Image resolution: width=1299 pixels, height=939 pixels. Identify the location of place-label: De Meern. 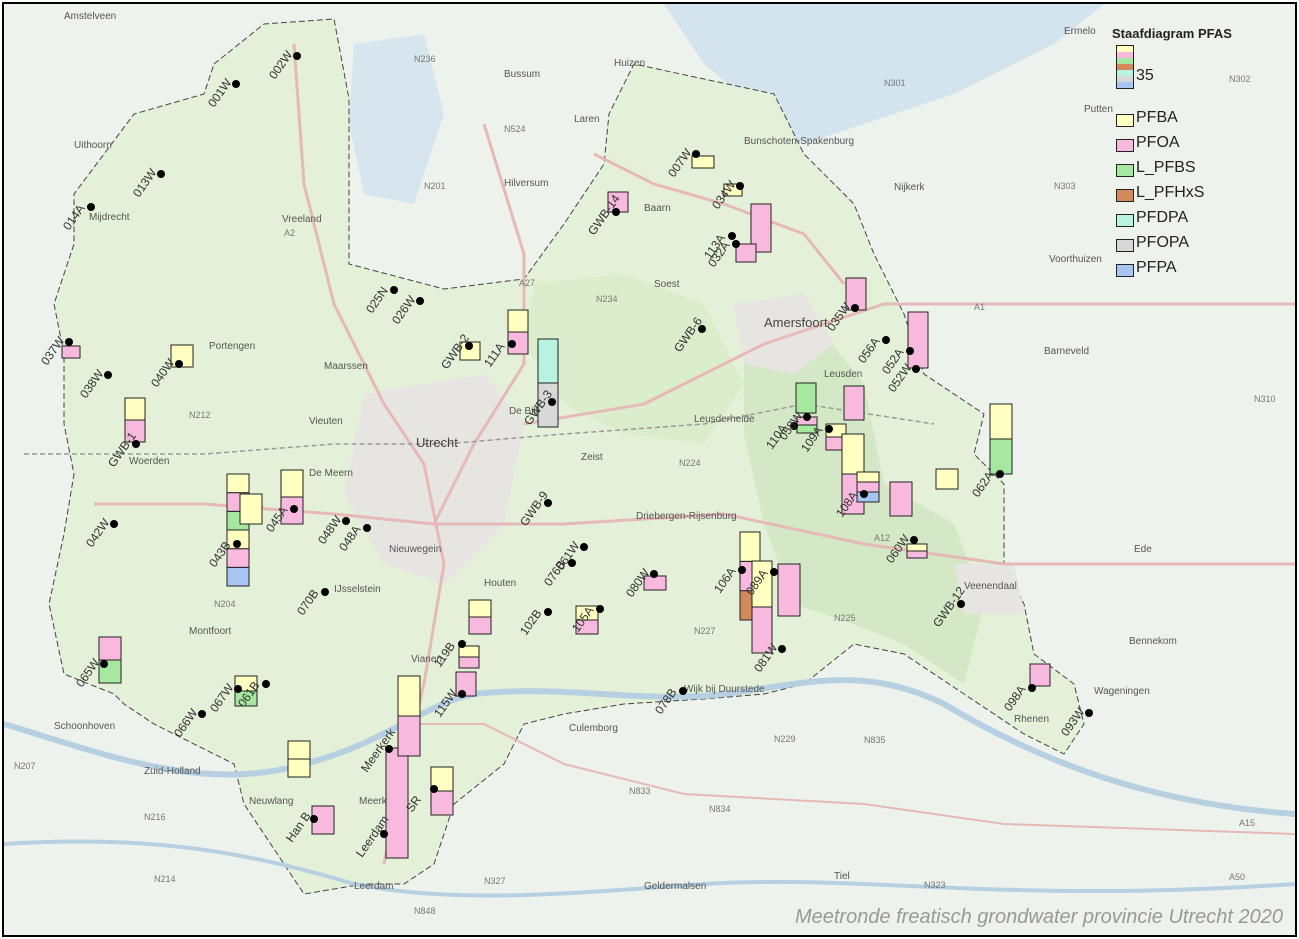
(331, 473).